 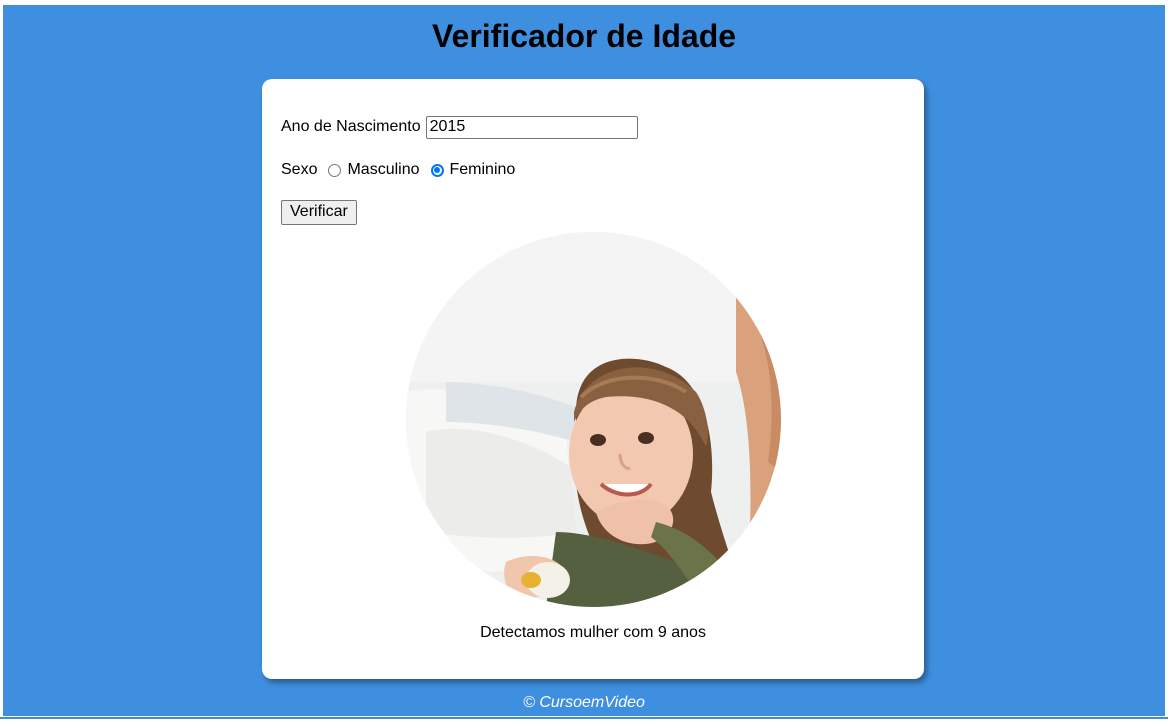 What do you see at coordinates (351, 126) in the screenshot?
I see `birth-year-label: Ano de Nascimento` at bounding box center [351, 126].